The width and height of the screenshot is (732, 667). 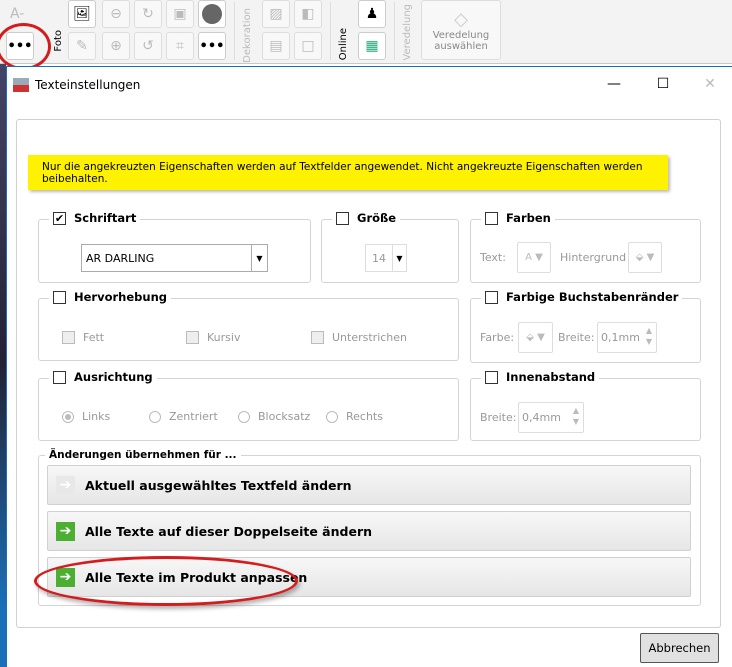 What do you see at coordinates (88, 85) in the screenshot?
I see `dialog-title: Texteinstellungen` at bounding box center [88, 85].